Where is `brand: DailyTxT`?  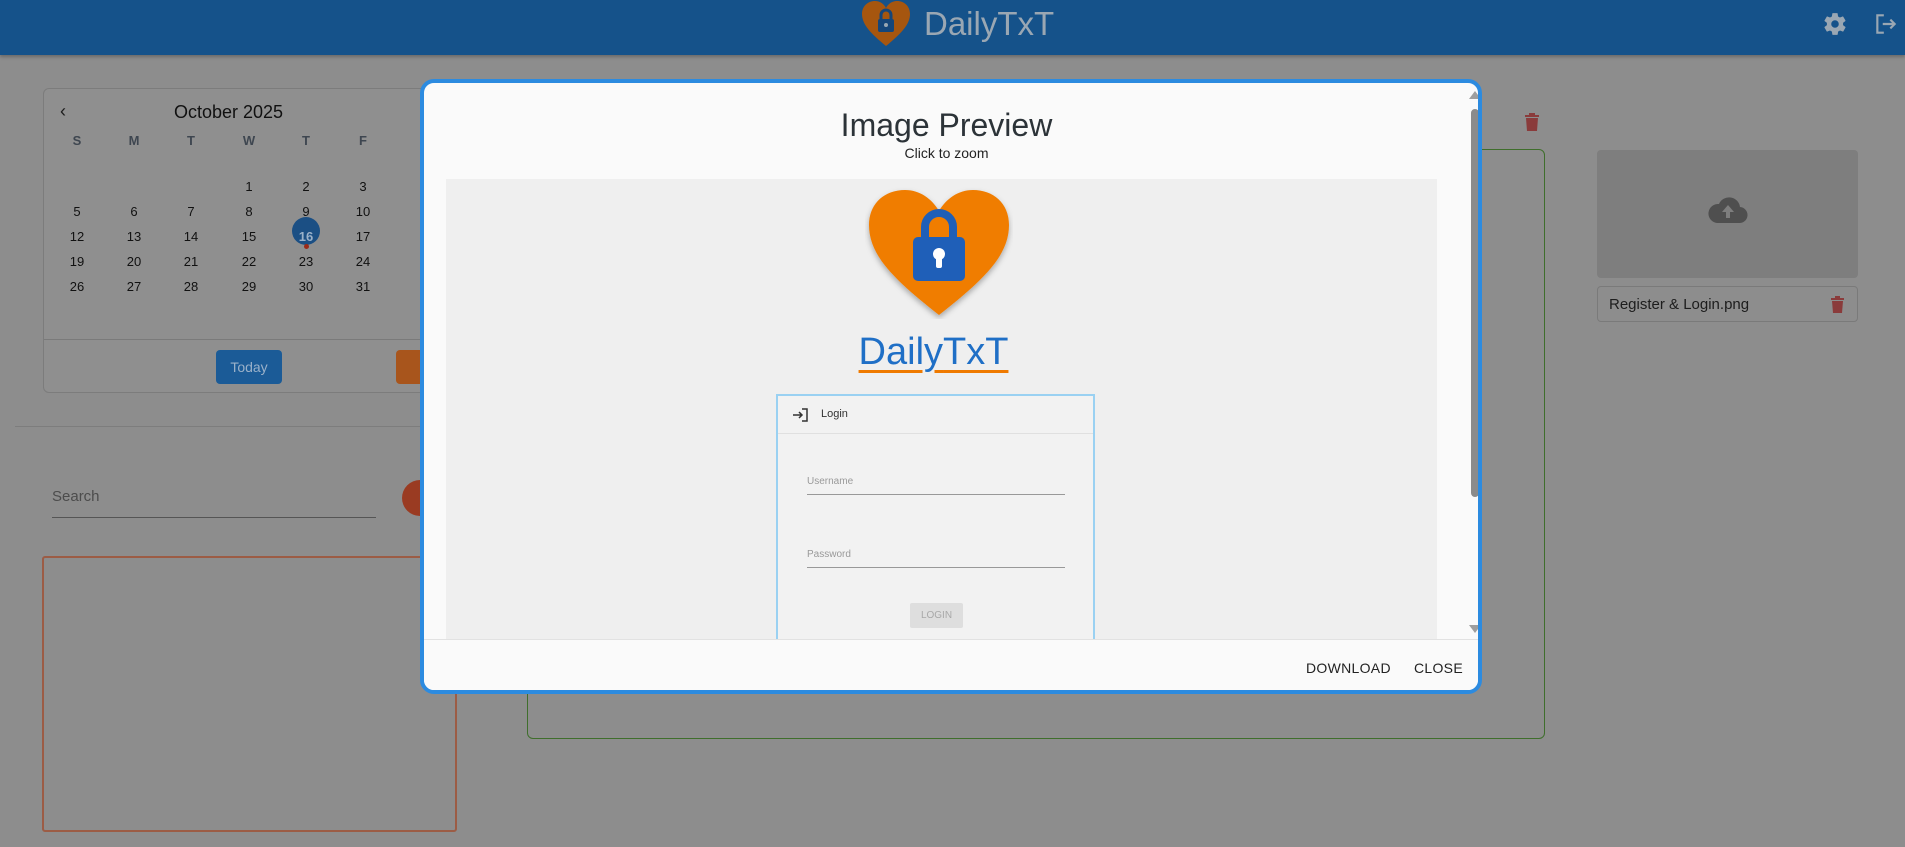 brand: DailyTxT is located at coordinates (957, 24).